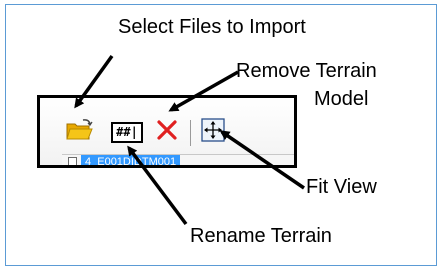 The height and width of the screenshot is (266, 446). What do you see at coordinates (157, 185) in the screenshot?
I see `arrow-rename-terrain` at bounding box center [157, 185].